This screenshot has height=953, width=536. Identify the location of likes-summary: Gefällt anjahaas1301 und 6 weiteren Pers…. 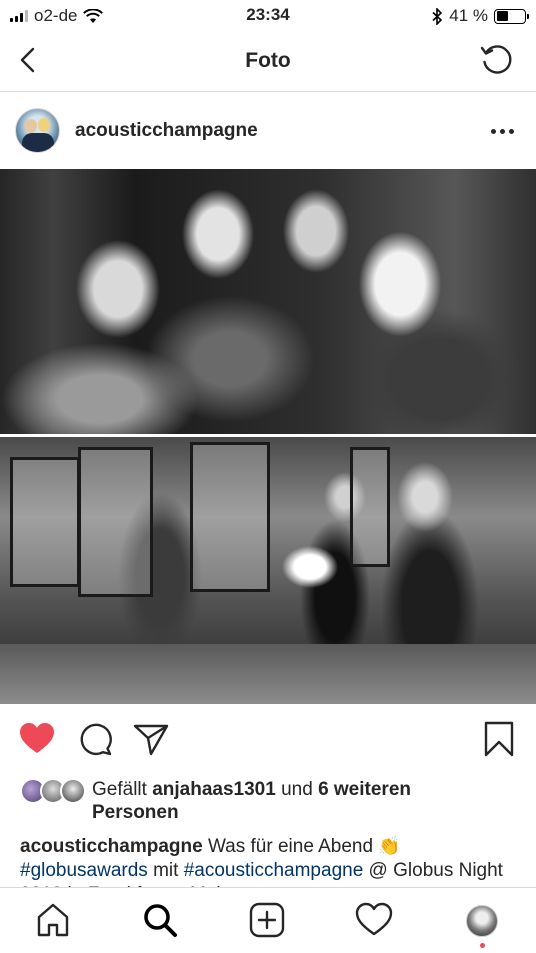
(270, 800).